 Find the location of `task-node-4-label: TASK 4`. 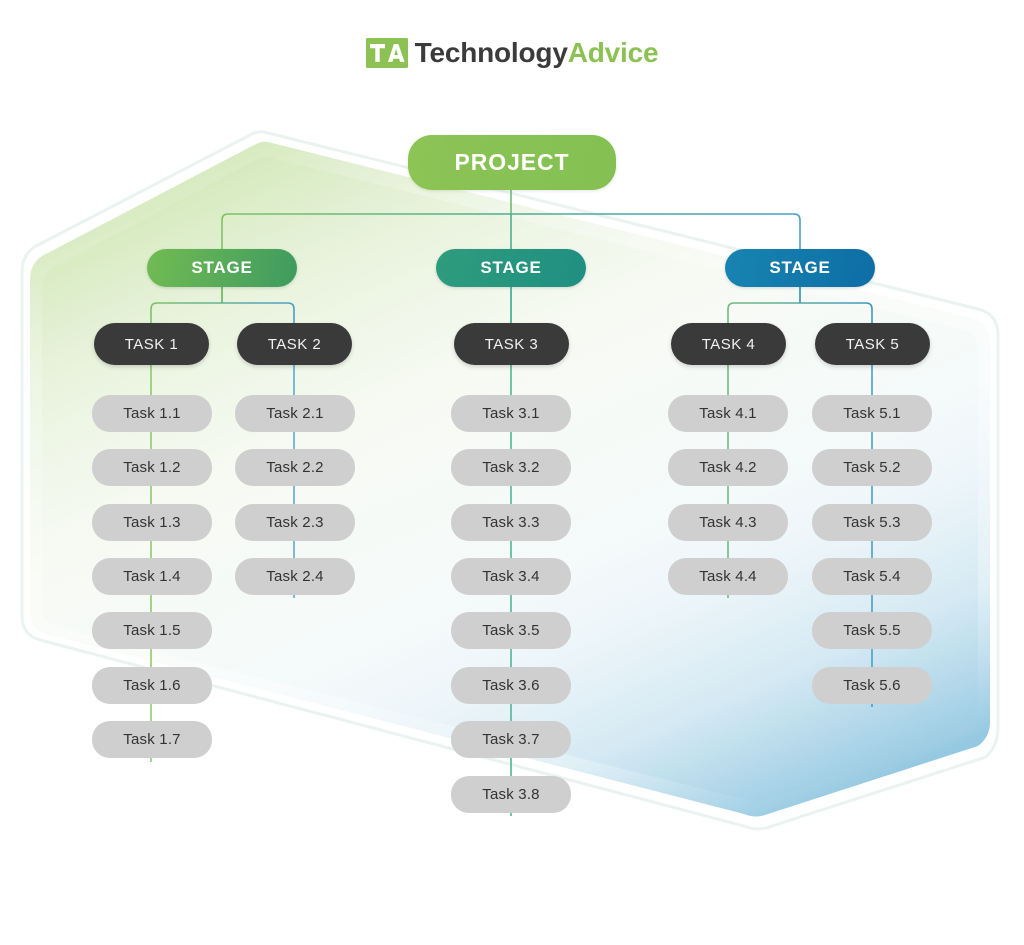

task-node-4-label: TASK 4 is located at coordinates (728, 344).